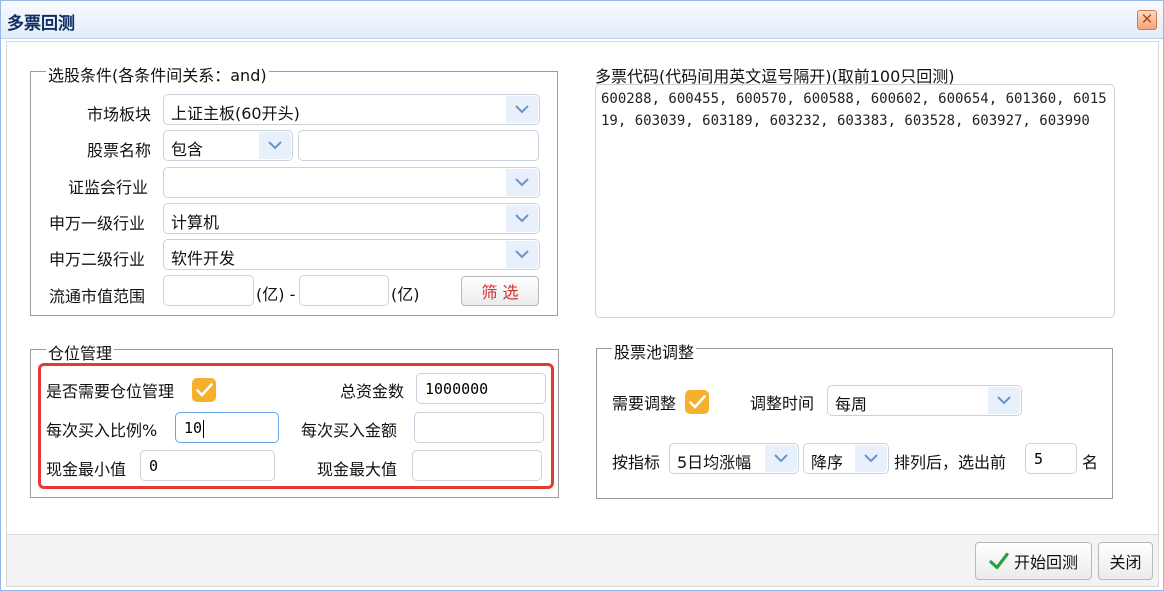 The width and height of the screenshot is (1164, 591). I want to click on cash-max-label: 现金最大值, so click(357, 469).